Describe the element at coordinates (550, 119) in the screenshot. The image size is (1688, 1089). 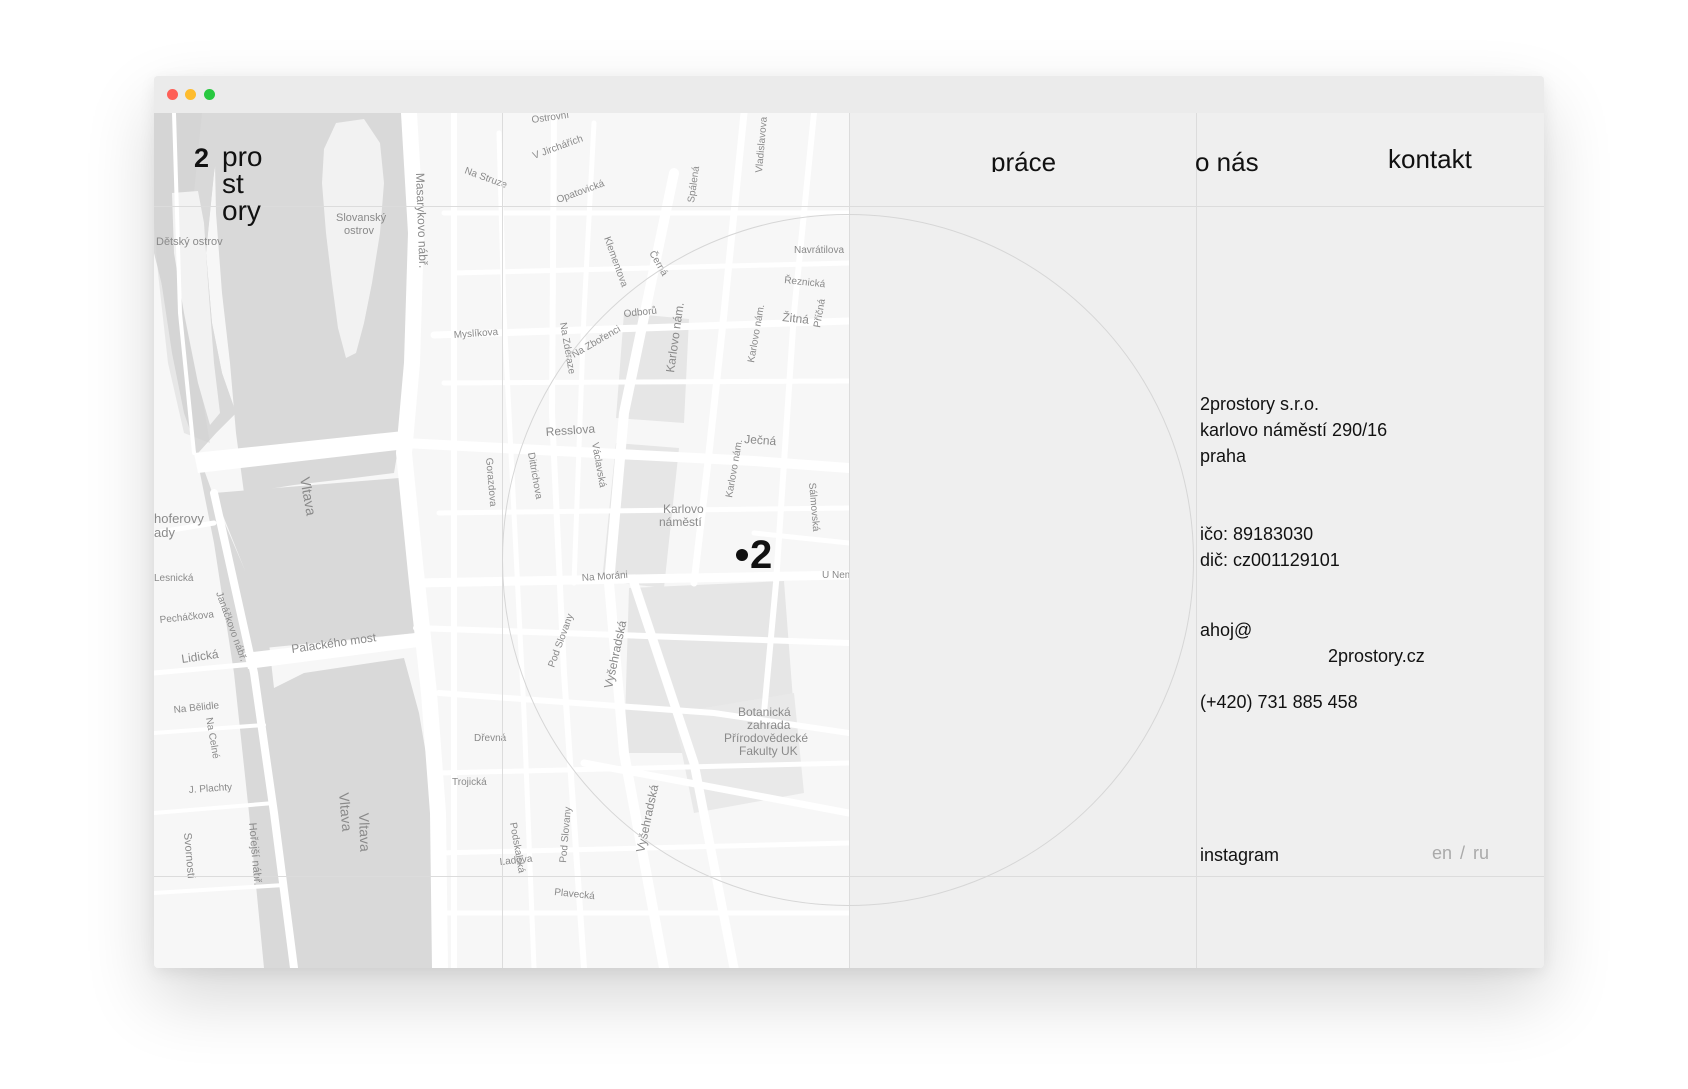
I see `svg-text: Ostrovní` at that location.